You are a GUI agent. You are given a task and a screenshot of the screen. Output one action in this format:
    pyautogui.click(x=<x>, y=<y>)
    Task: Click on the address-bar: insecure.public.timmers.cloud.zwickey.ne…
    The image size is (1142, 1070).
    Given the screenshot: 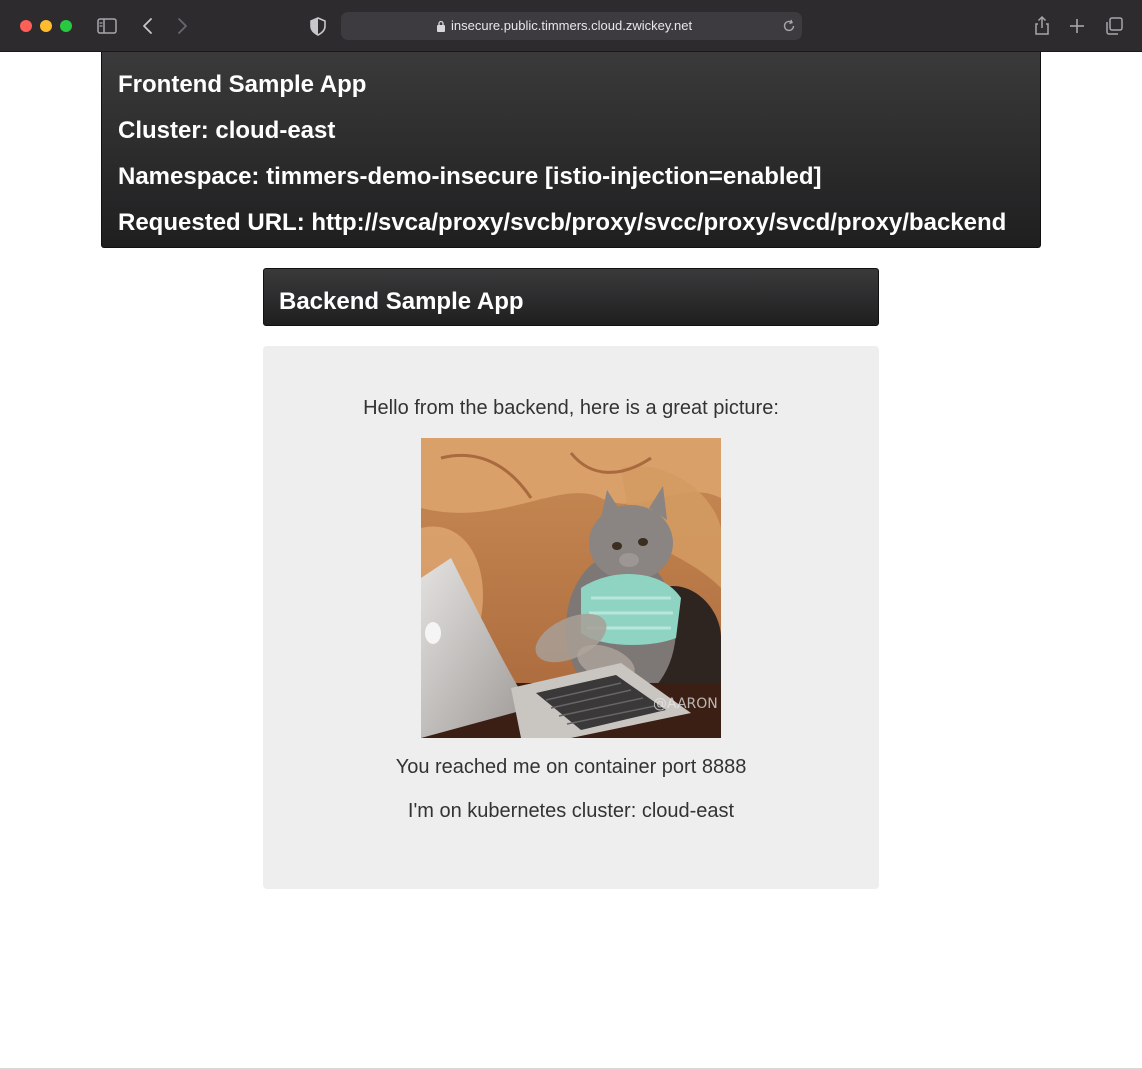 What is the action you would take?
    pyautogui.click(x=571, y=26)
    